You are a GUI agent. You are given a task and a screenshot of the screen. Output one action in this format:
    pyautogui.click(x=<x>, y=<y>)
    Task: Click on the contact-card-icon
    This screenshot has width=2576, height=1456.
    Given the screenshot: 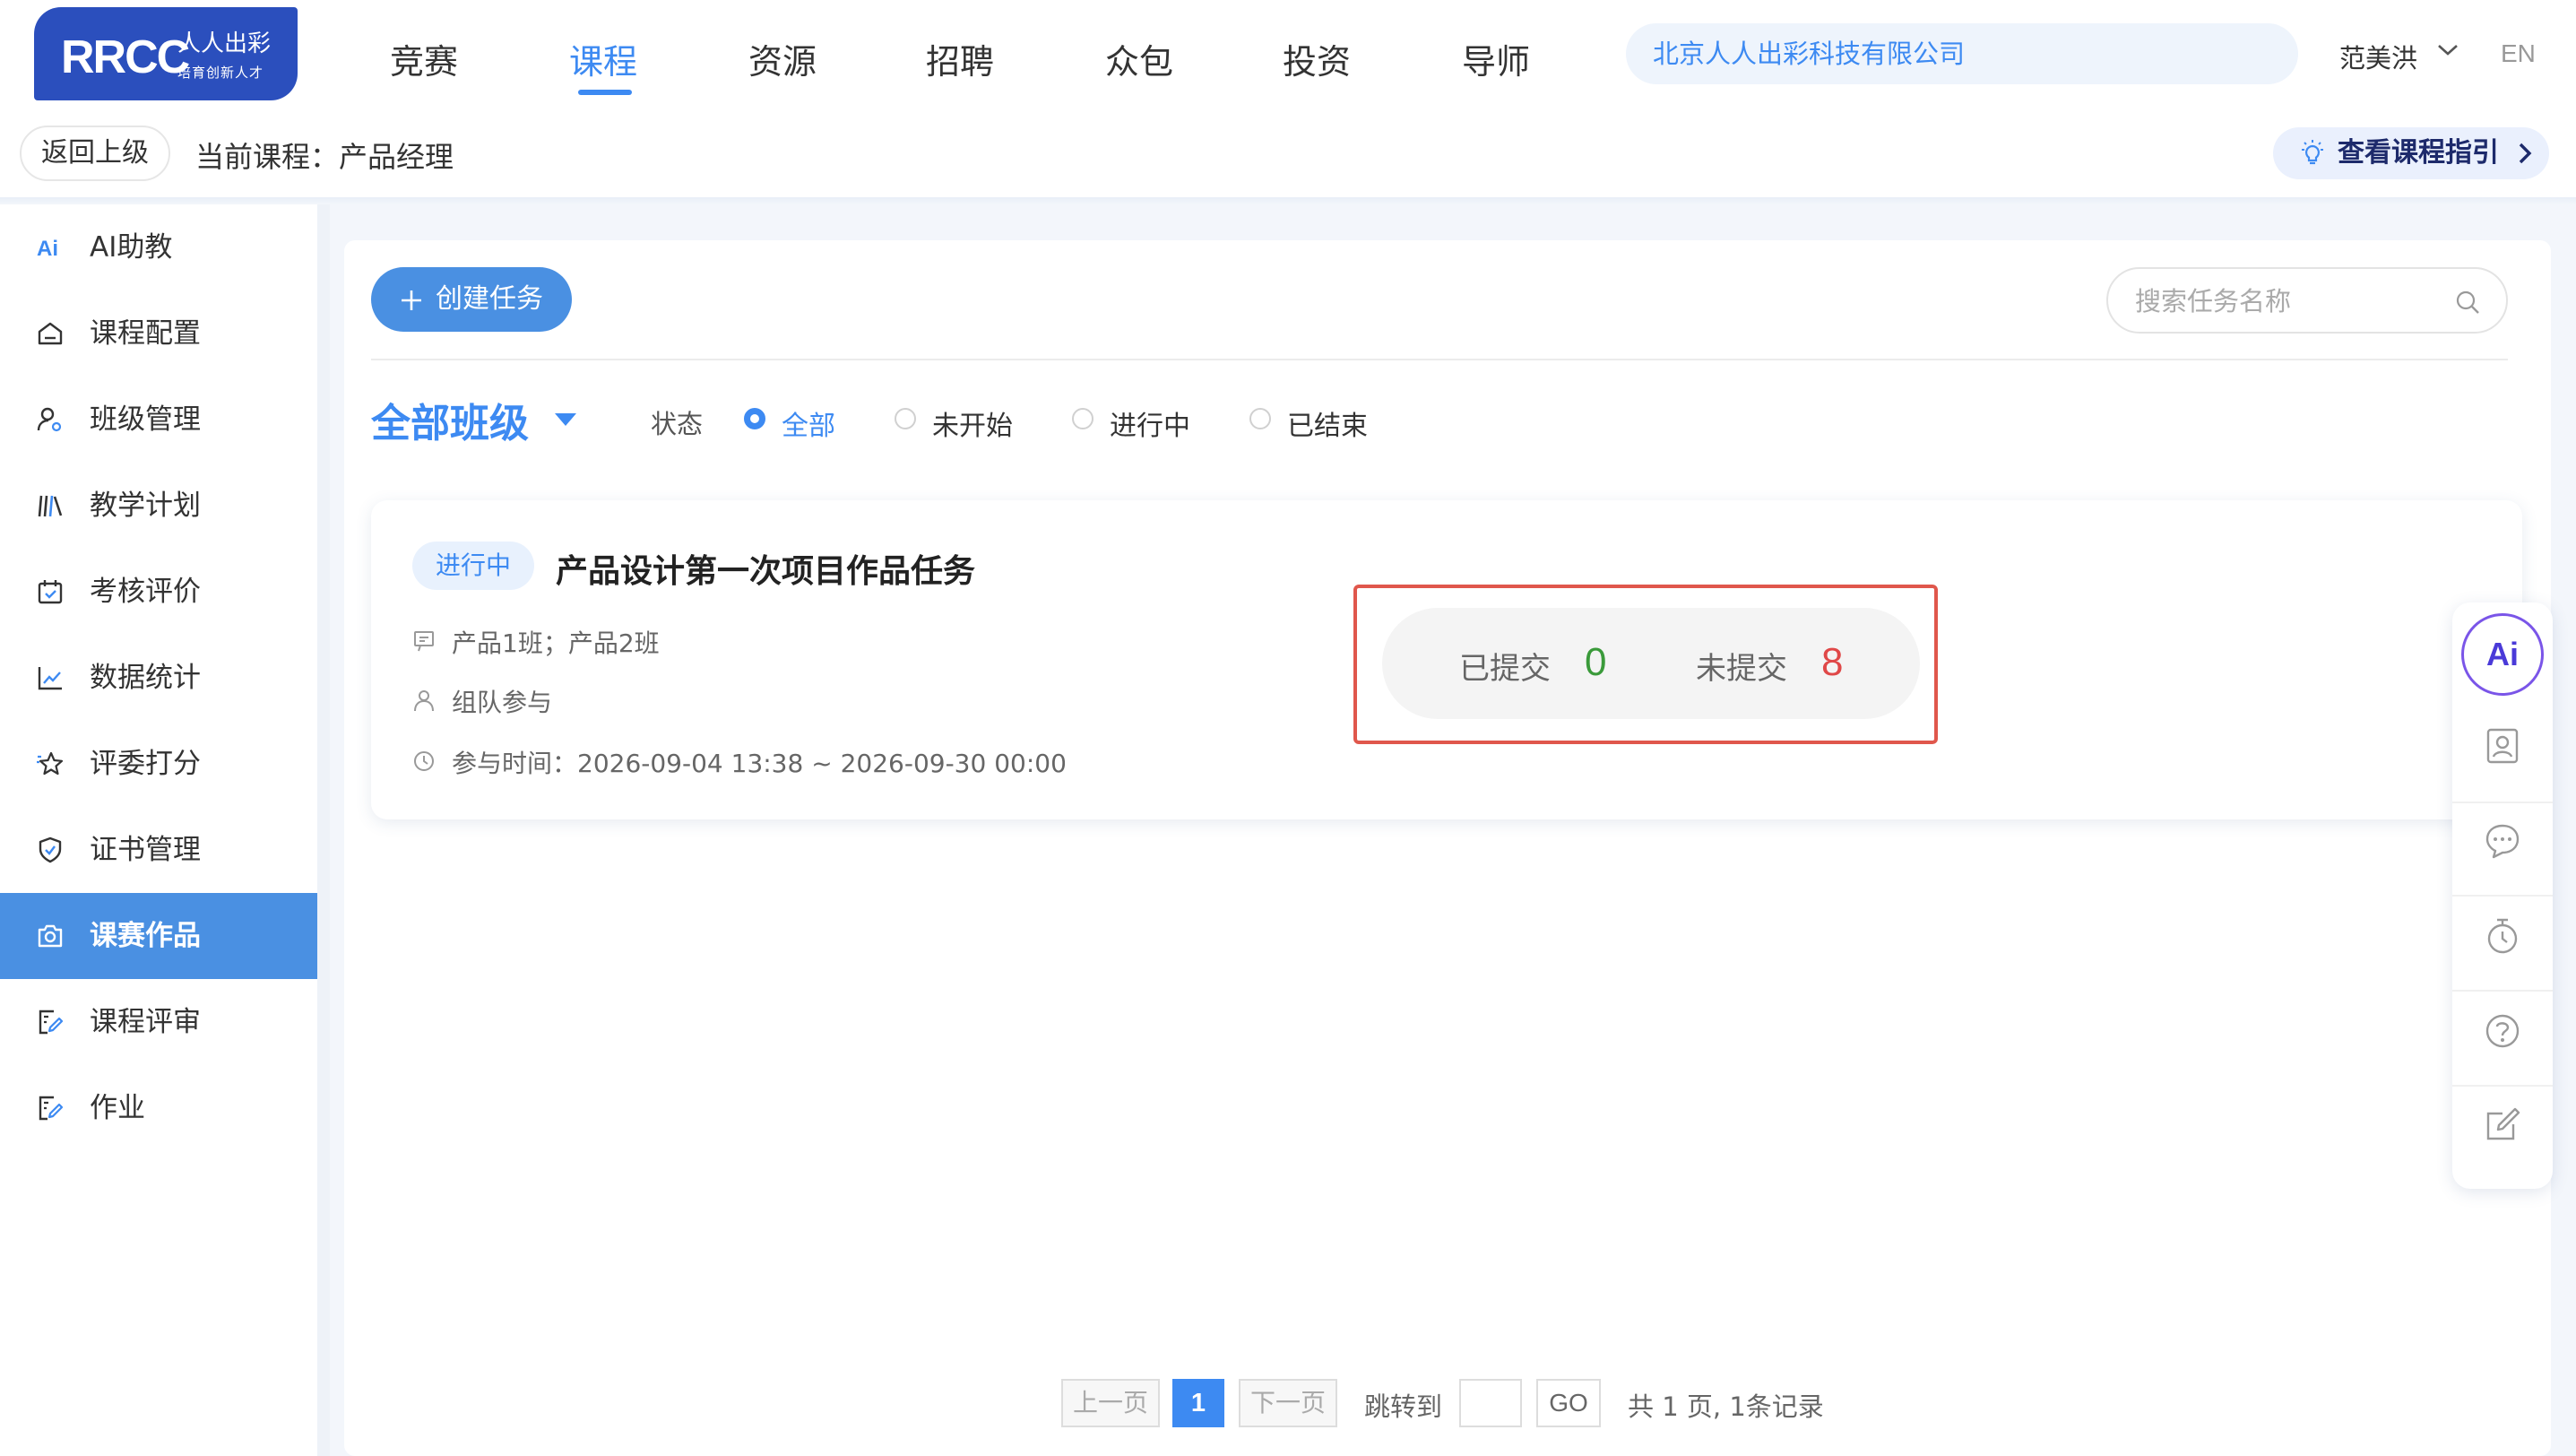 What is the action you would take?
    pyautogui.click(x=2502, y=746)
    